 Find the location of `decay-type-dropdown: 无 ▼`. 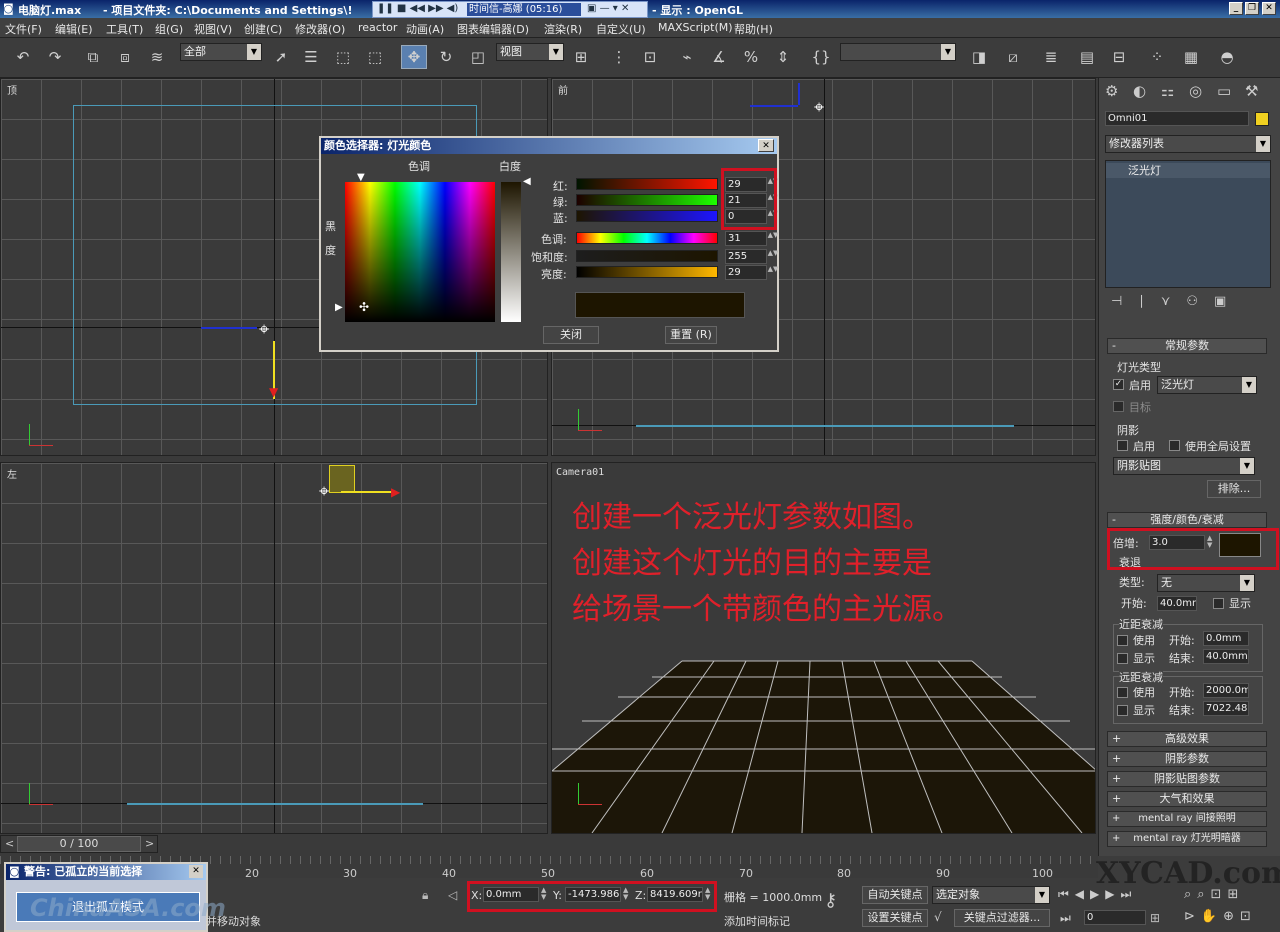

decay-type-dropdown: 无 ▼ is located at coordinates (1206, 583).